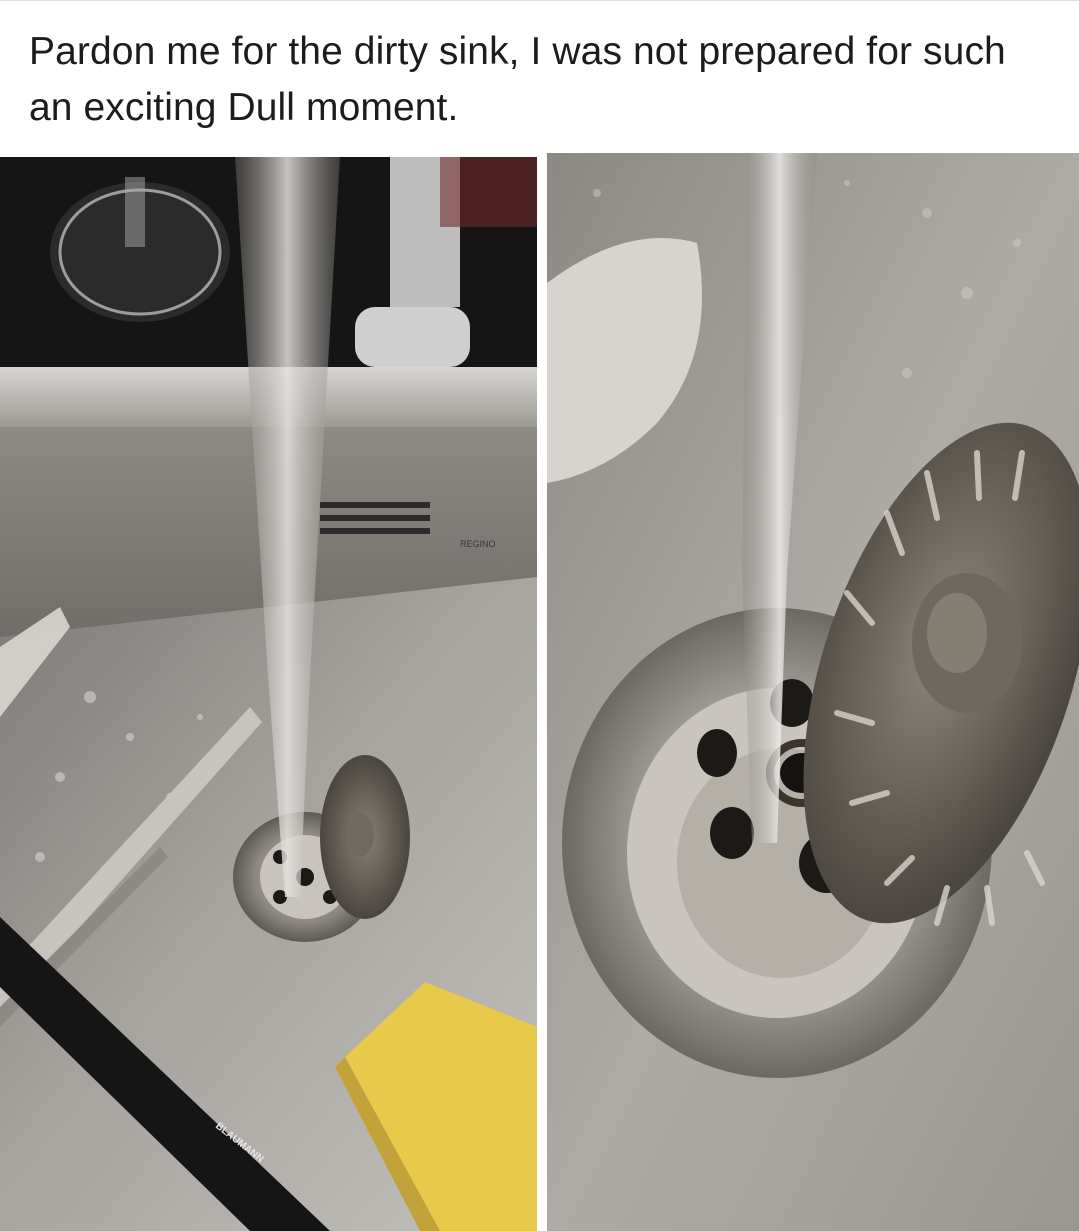 The height and width of the screenshot is (1231, 1079). What do you see at coordinates (375, 518) in the screenshot?
I see `sink-overflow-slots` at bounding box center [375, 518].